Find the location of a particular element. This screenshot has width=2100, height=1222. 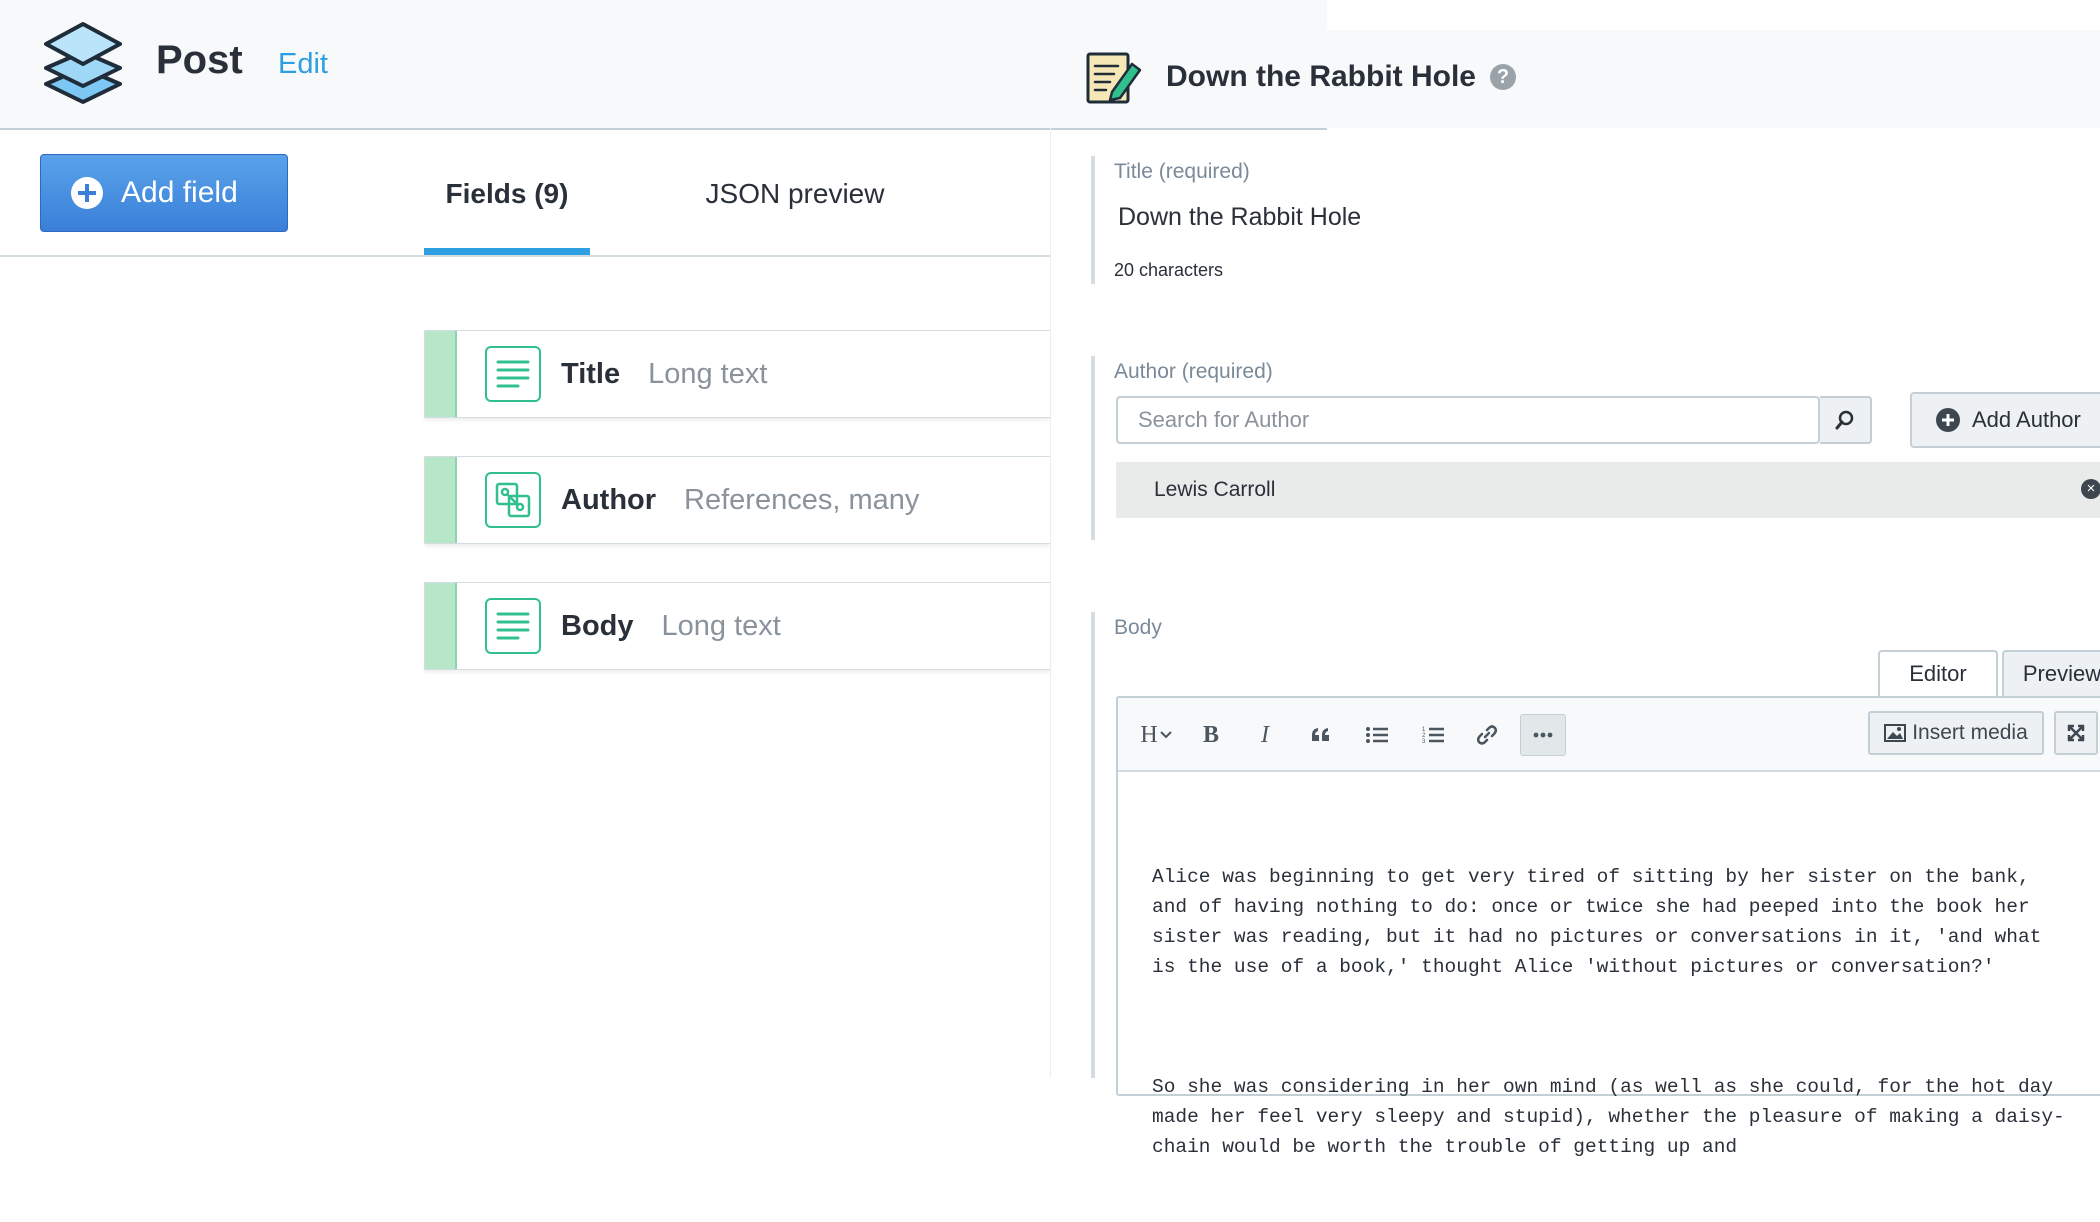

body-field-label: Body is located at coordinates (1138, 627).